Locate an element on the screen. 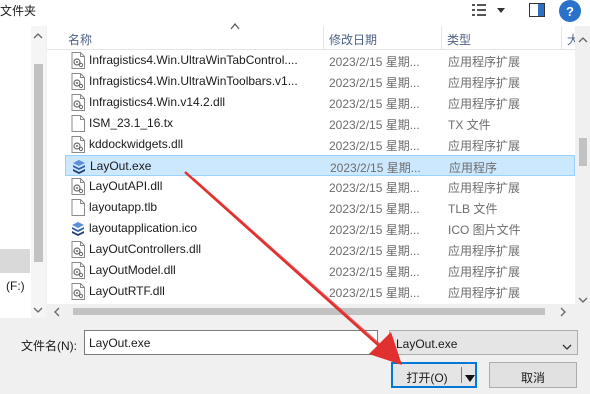  file-row: kddockwidgets.dll 2023/2/15 星期... 应用程序扩展 is located at coordinates (320, 144).